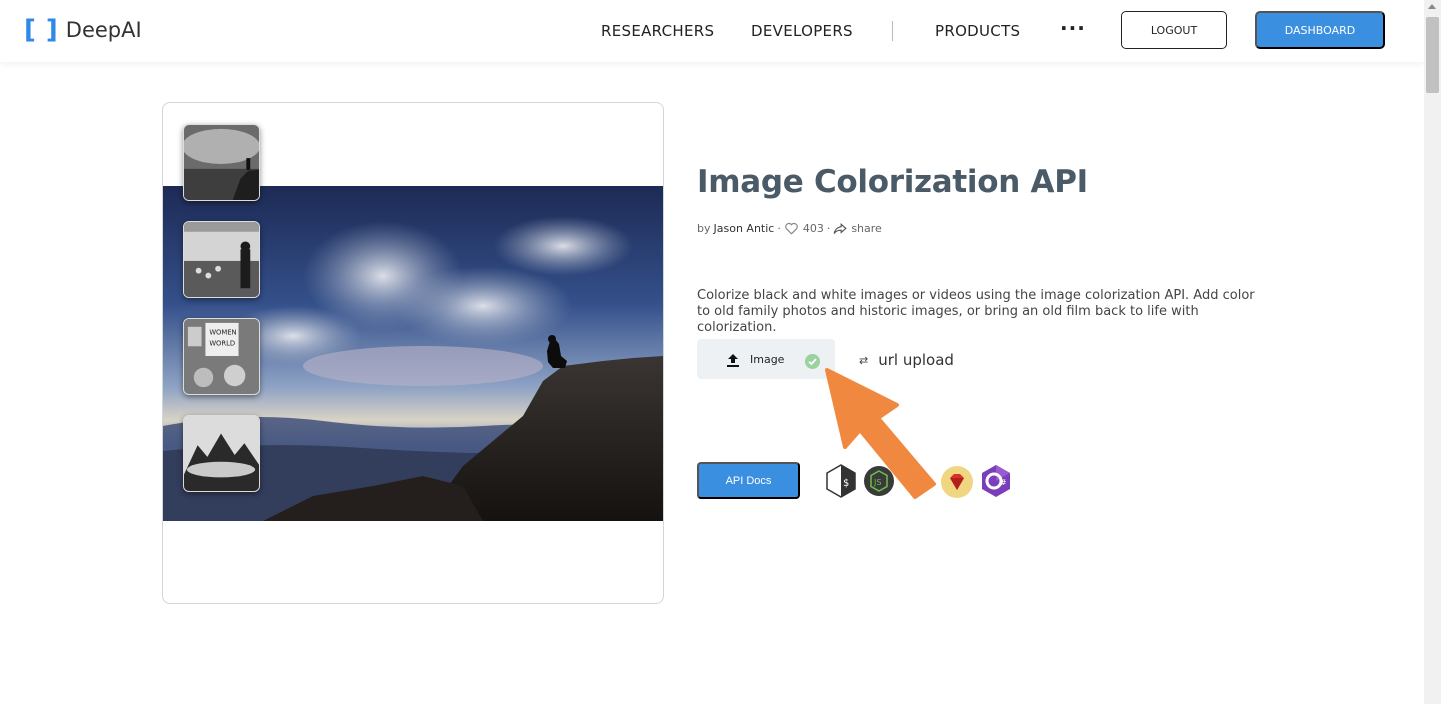 The height and width of the screenshot is (704, 1441). I want to click on csharp-icon: #, so click(996, 481).